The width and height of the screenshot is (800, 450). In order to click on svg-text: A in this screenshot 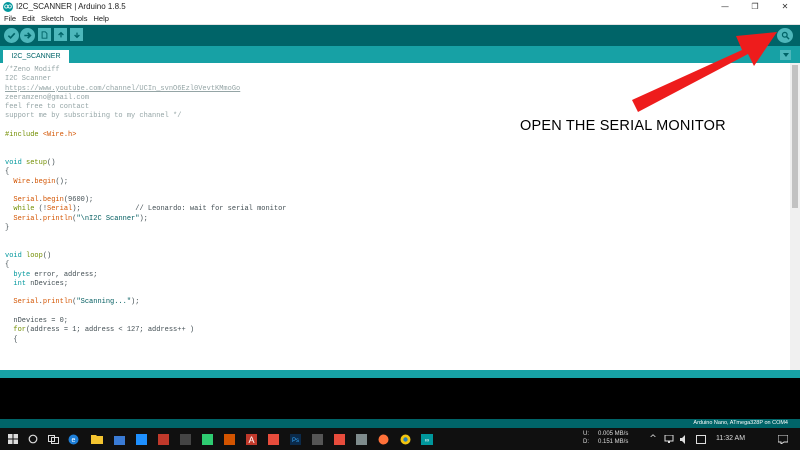, I will do `click(251, 440)`.